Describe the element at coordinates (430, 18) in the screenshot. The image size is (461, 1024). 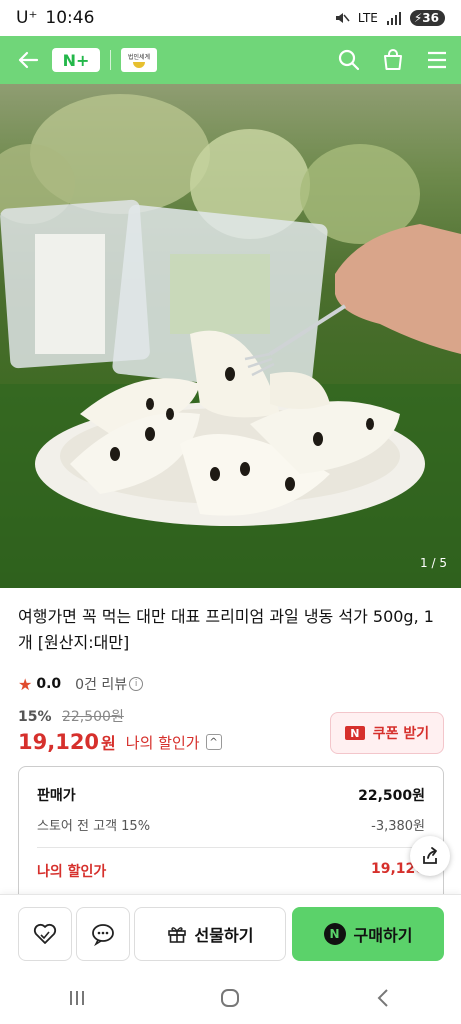
I see `battery-level: 36` at that location.